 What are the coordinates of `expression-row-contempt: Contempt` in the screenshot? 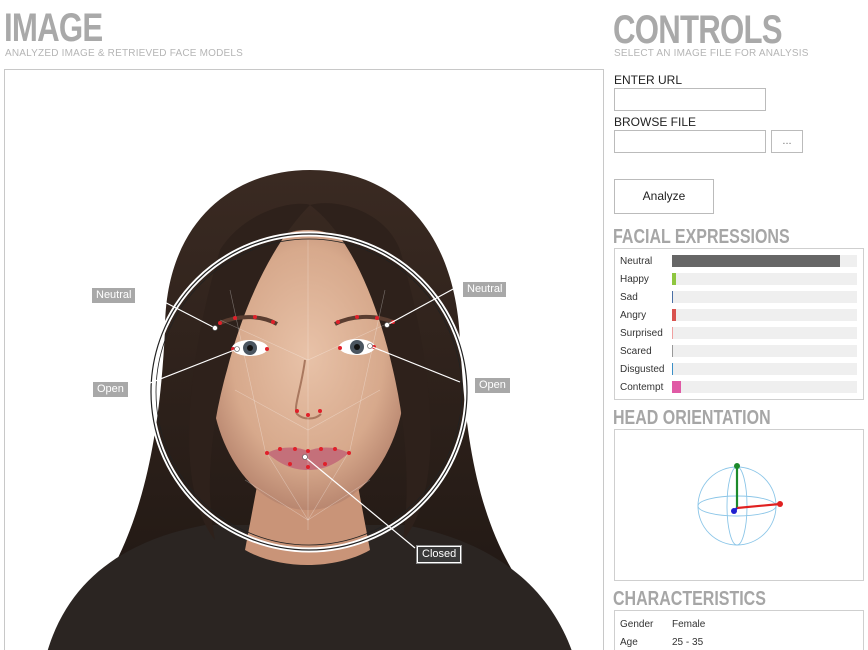 It's located at (739, 387).